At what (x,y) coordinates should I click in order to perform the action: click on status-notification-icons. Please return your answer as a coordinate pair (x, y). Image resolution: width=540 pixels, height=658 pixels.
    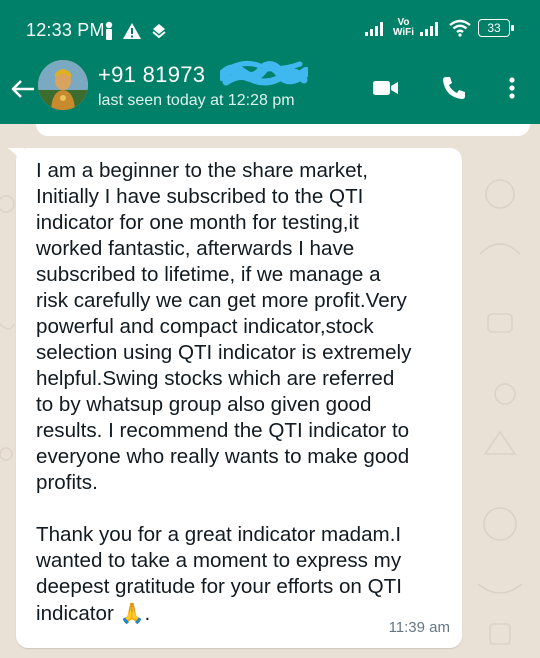
    Looking at the image, I should click on (136, 31).